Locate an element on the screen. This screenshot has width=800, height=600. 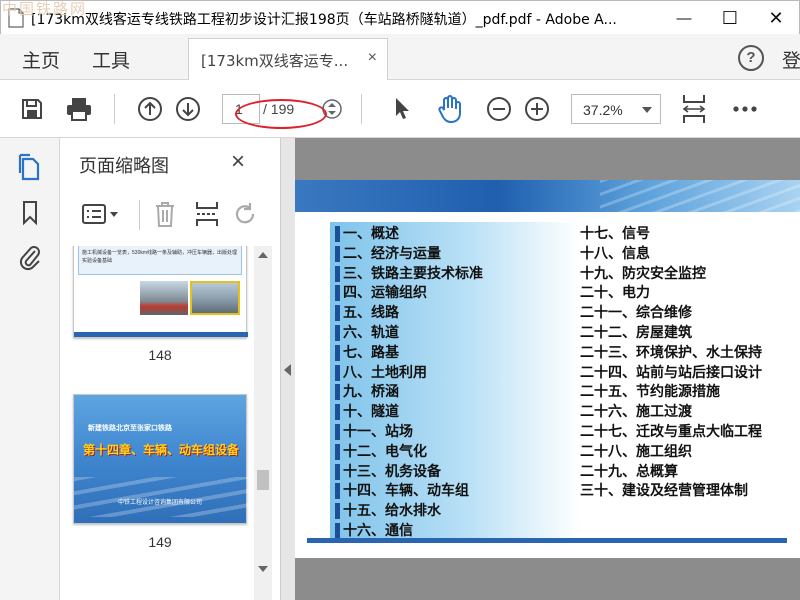
toc-item-right: 十八、信息 is located at coordinates (615, 253).